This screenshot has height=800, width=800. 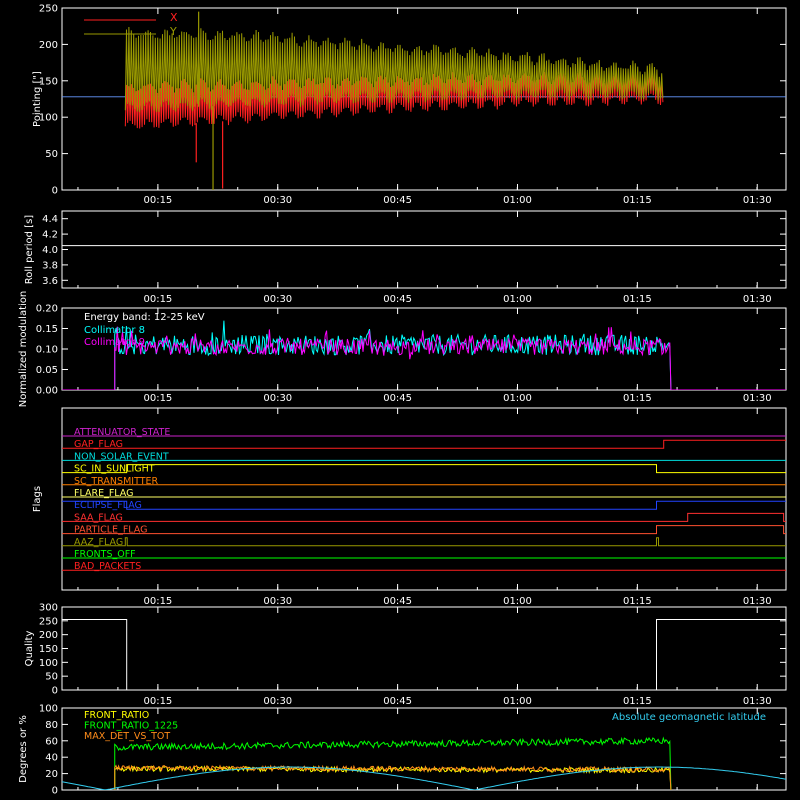 What do you see at coordinates (424, 444) in the screenshot?
I see `flag-line-gap-flag` at bounding box center [424, 444].